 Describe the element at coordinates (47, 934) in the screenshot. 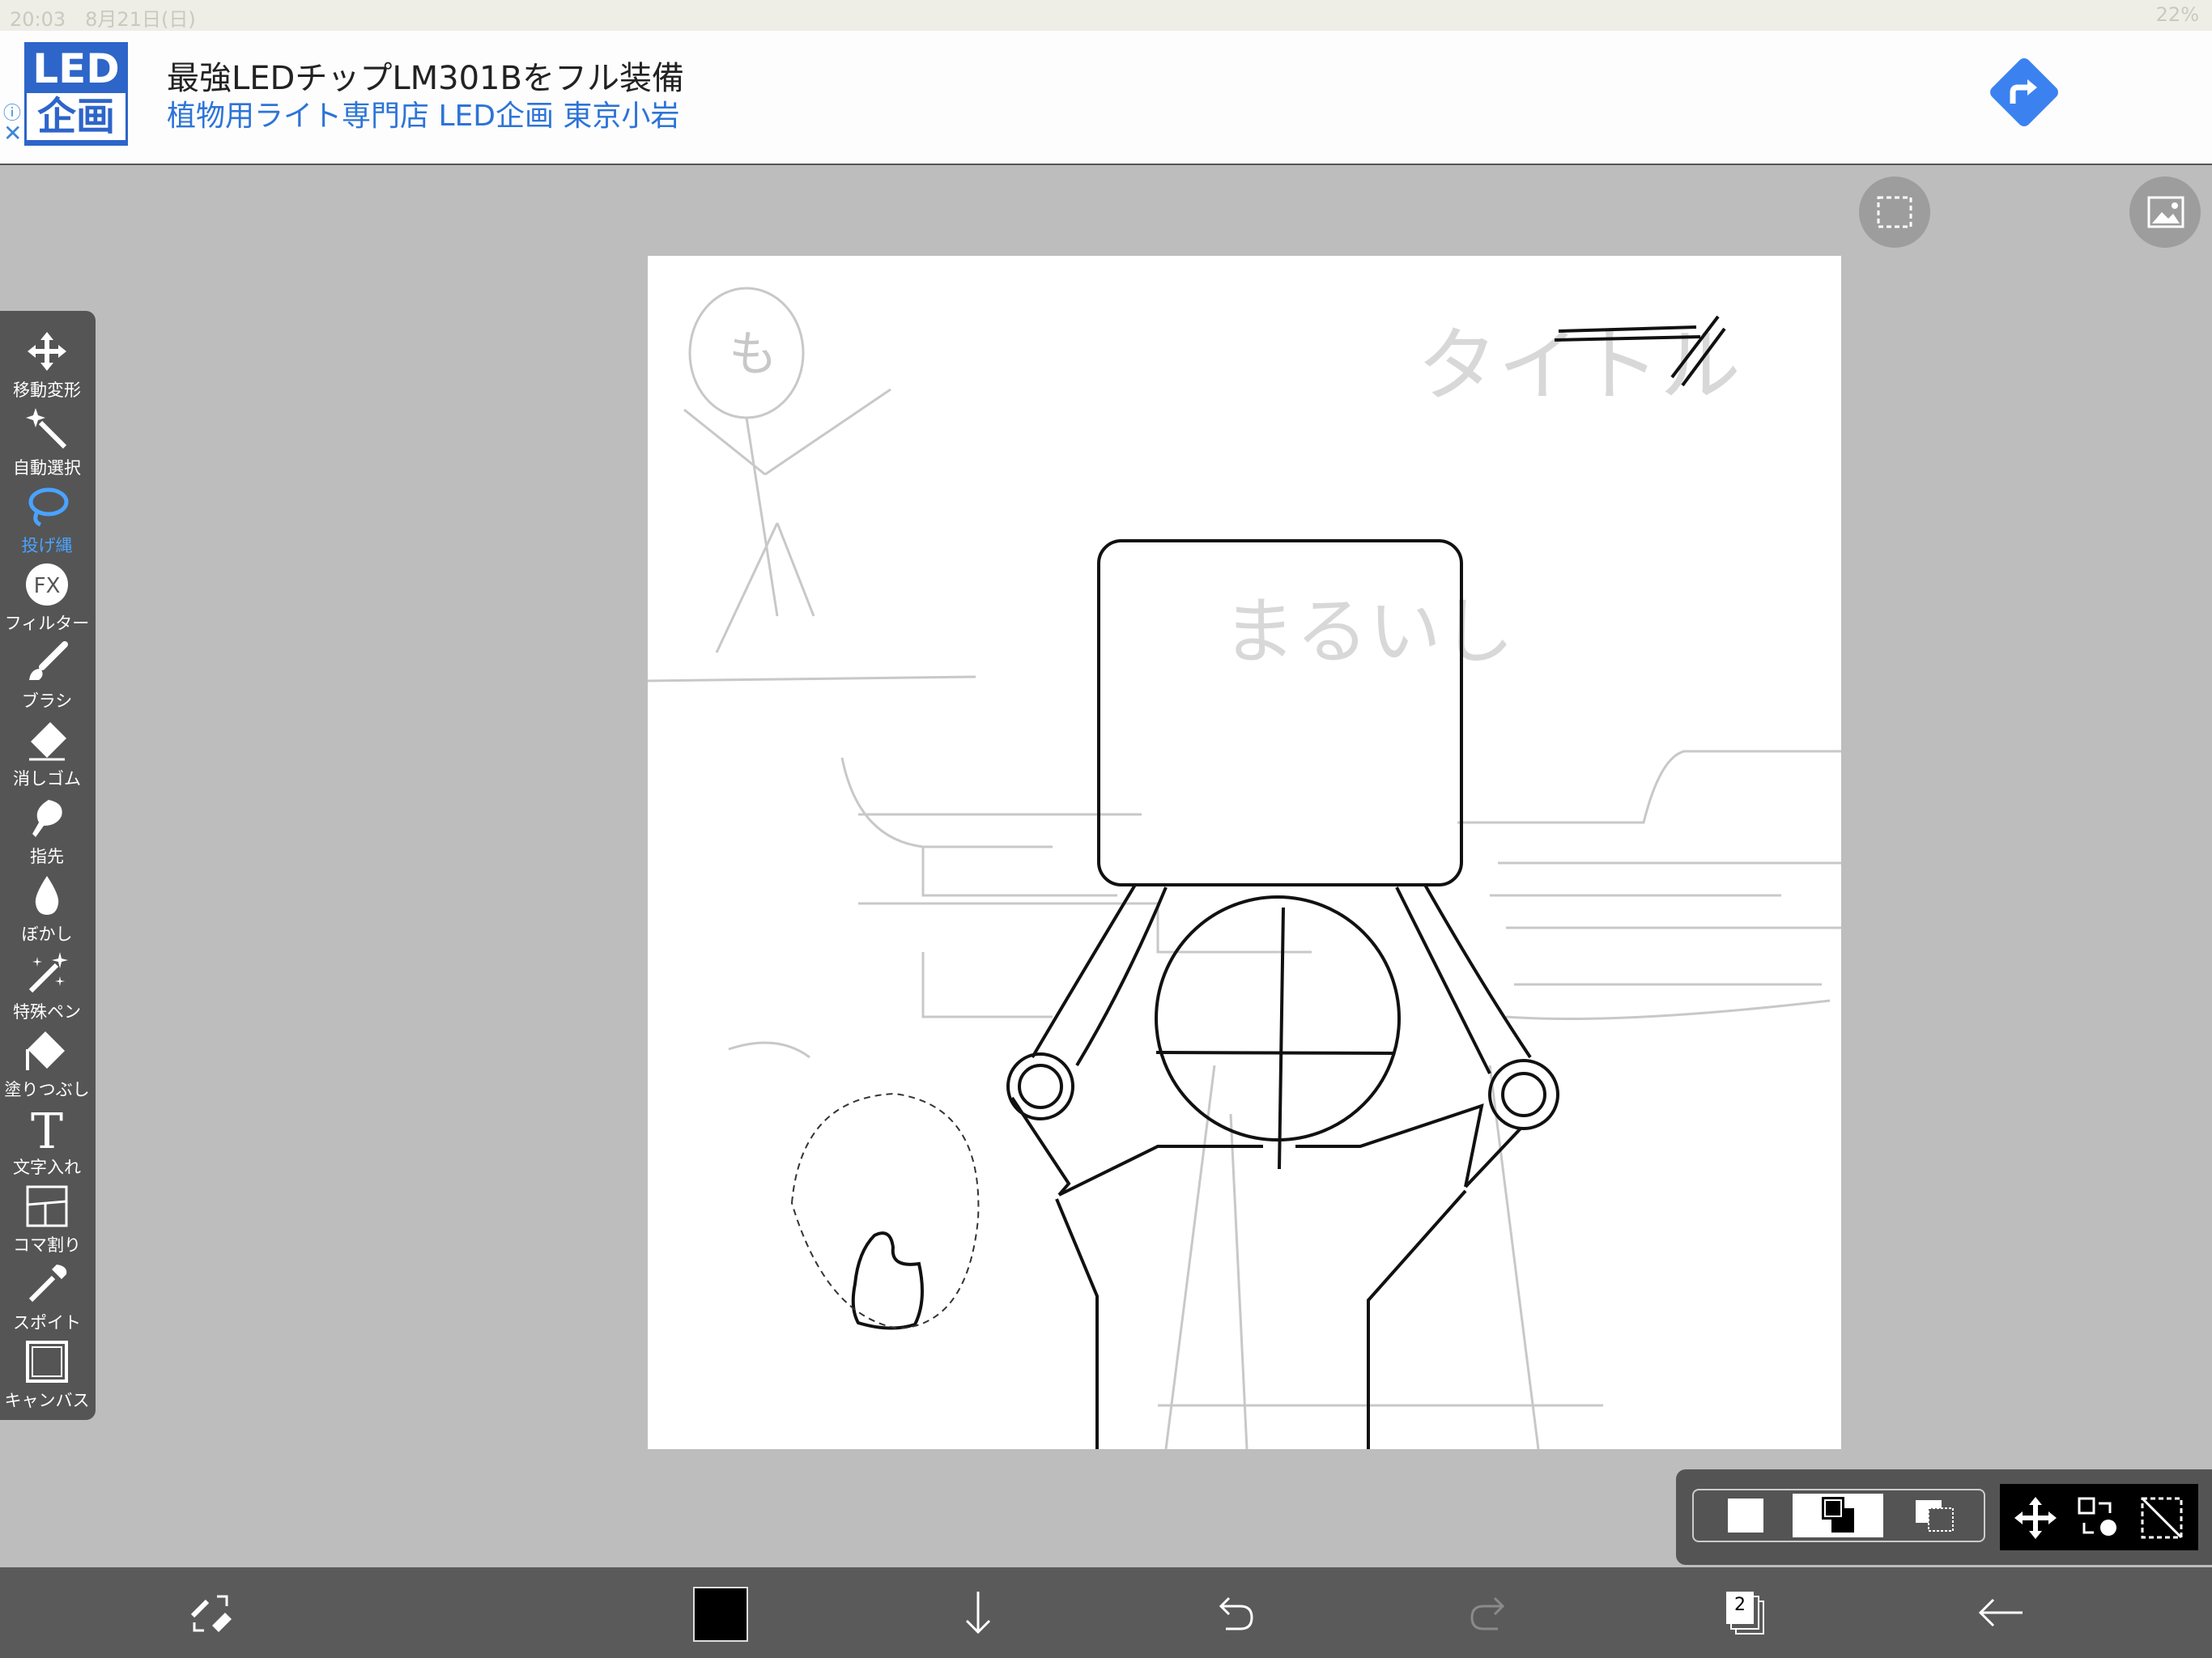

I see `tool-label: ぼかし` at that location.